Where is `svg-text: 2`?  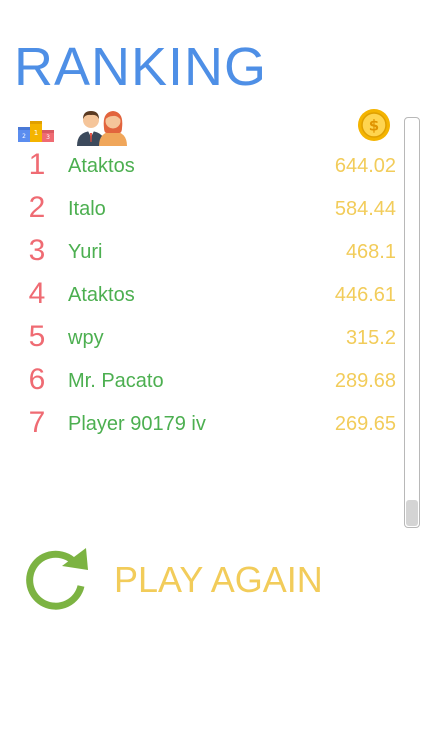
svg-text: 2 is located at coordinates (24, 136).